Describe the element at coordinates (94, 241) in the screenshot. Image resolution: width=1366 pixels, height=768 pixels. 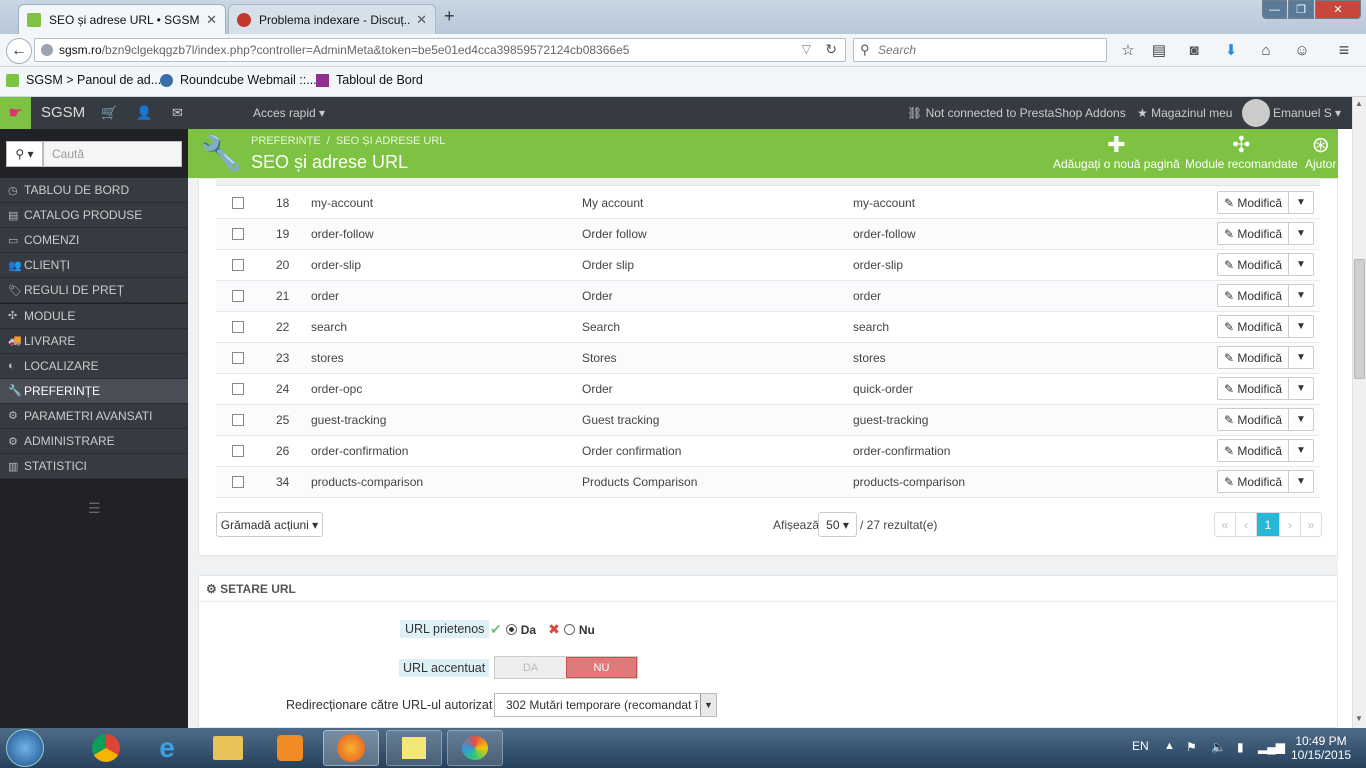
I see `sidebar-item: ▭ COMENZI` at that location.